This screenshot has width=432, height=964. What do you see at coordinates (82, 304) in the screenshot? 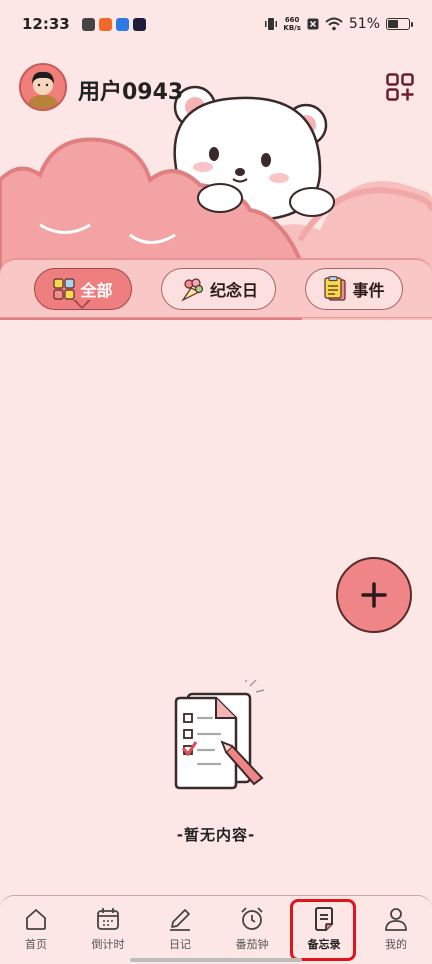
I see `active-tab-pointer` at bounding box center [82, 304].